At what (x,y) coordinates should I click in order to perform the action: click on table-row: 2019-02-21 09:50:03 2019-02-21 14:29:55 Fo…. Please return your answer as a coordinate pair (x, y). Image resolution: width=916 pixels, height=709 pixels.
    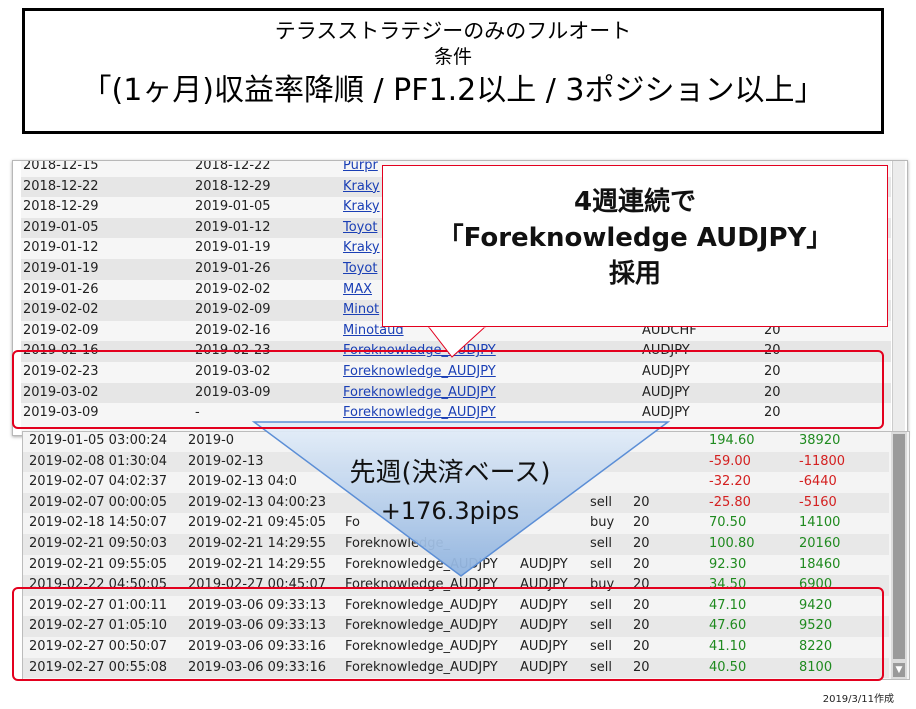
    Looking at the image, I should click on (456, 544).